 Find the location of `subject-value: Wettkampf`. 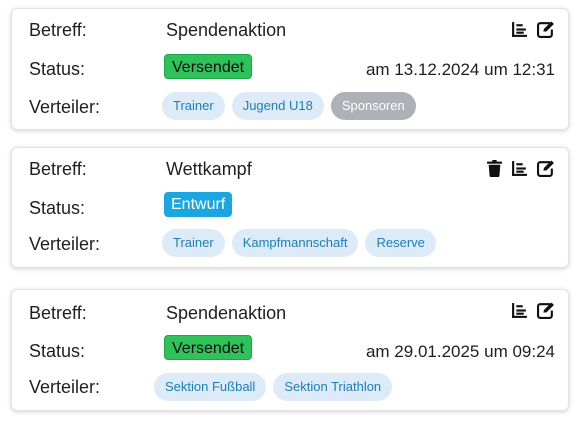

subject-value: Wettkampf is located at coordinates (209, 169).